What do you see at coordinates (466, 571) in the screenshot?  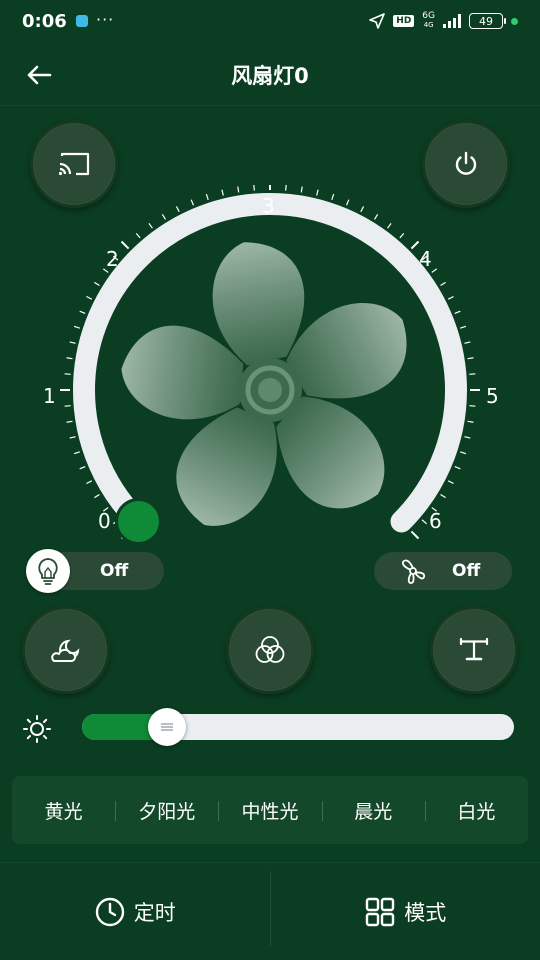 I see `fan-toggle-label: Off` at bounding box center [466, 571].